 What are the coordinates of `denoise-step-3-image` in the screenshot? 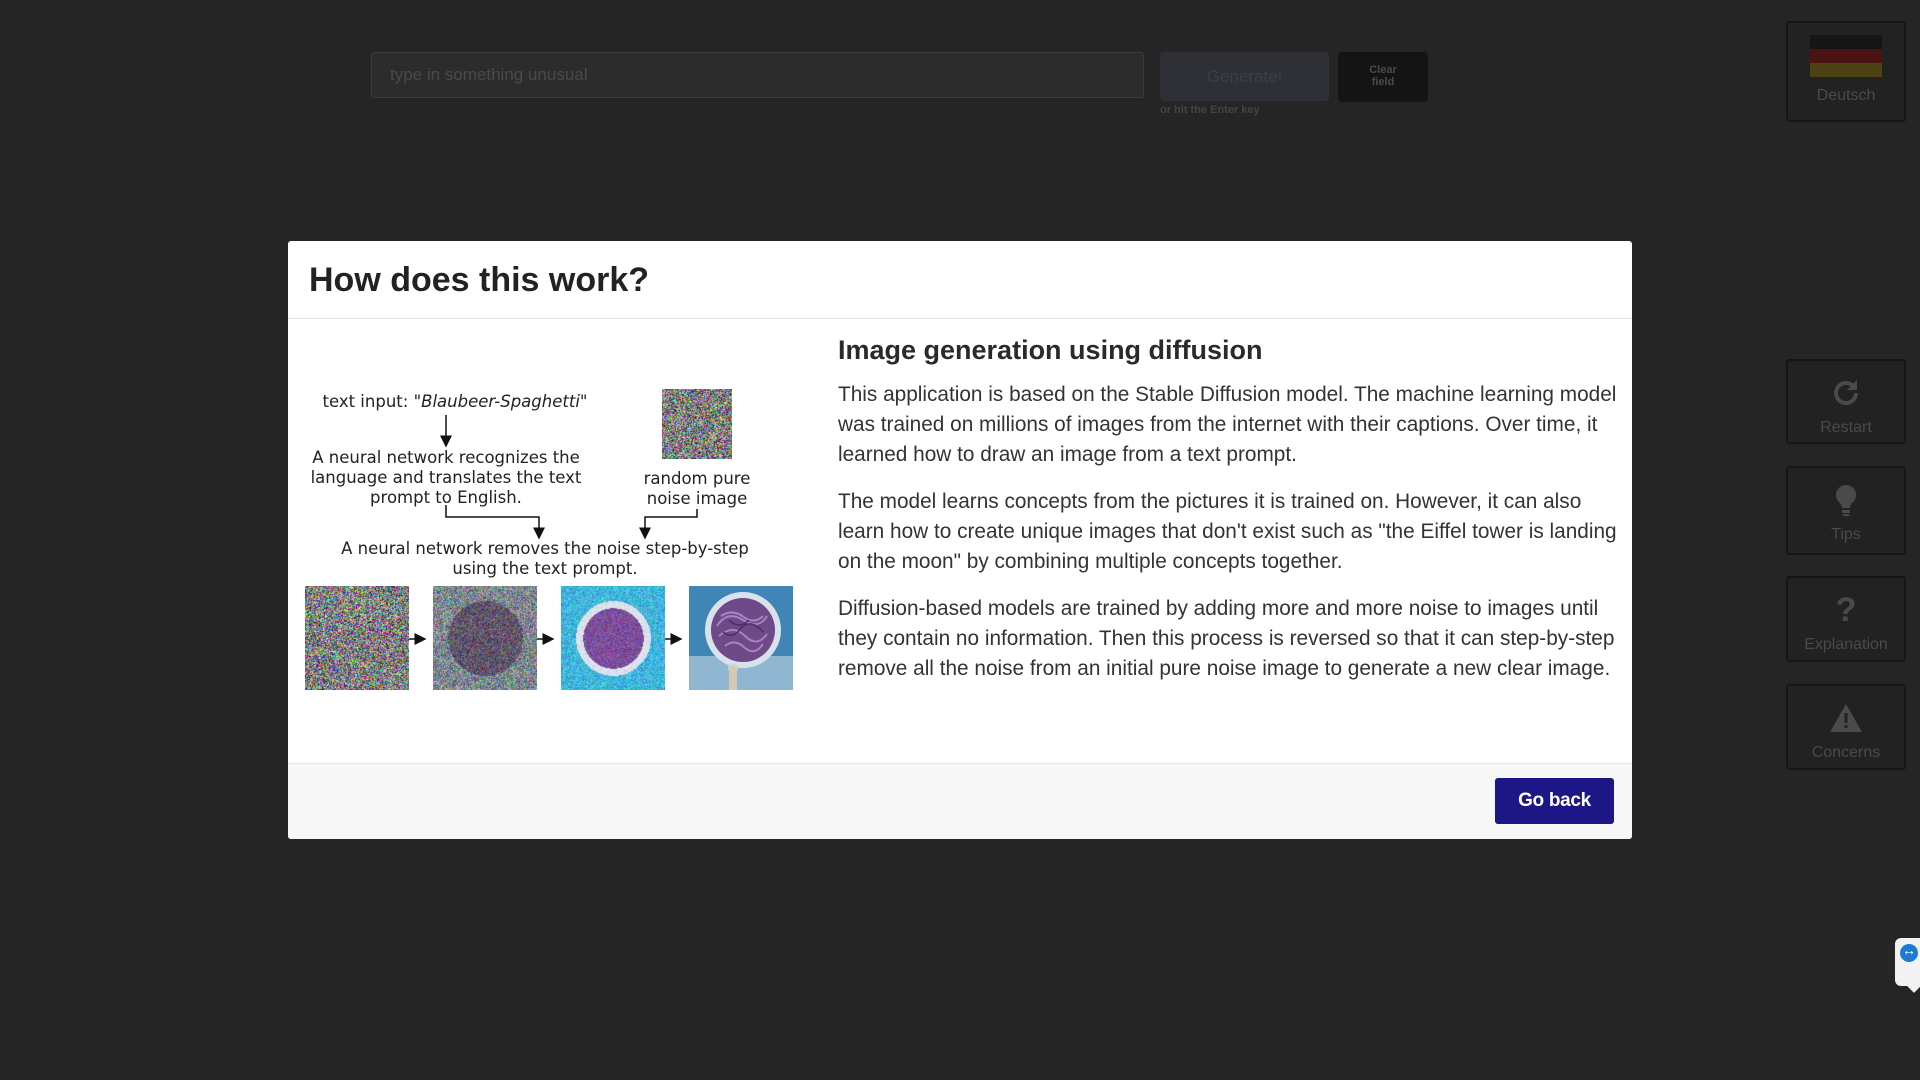 It's located at (613, 638).